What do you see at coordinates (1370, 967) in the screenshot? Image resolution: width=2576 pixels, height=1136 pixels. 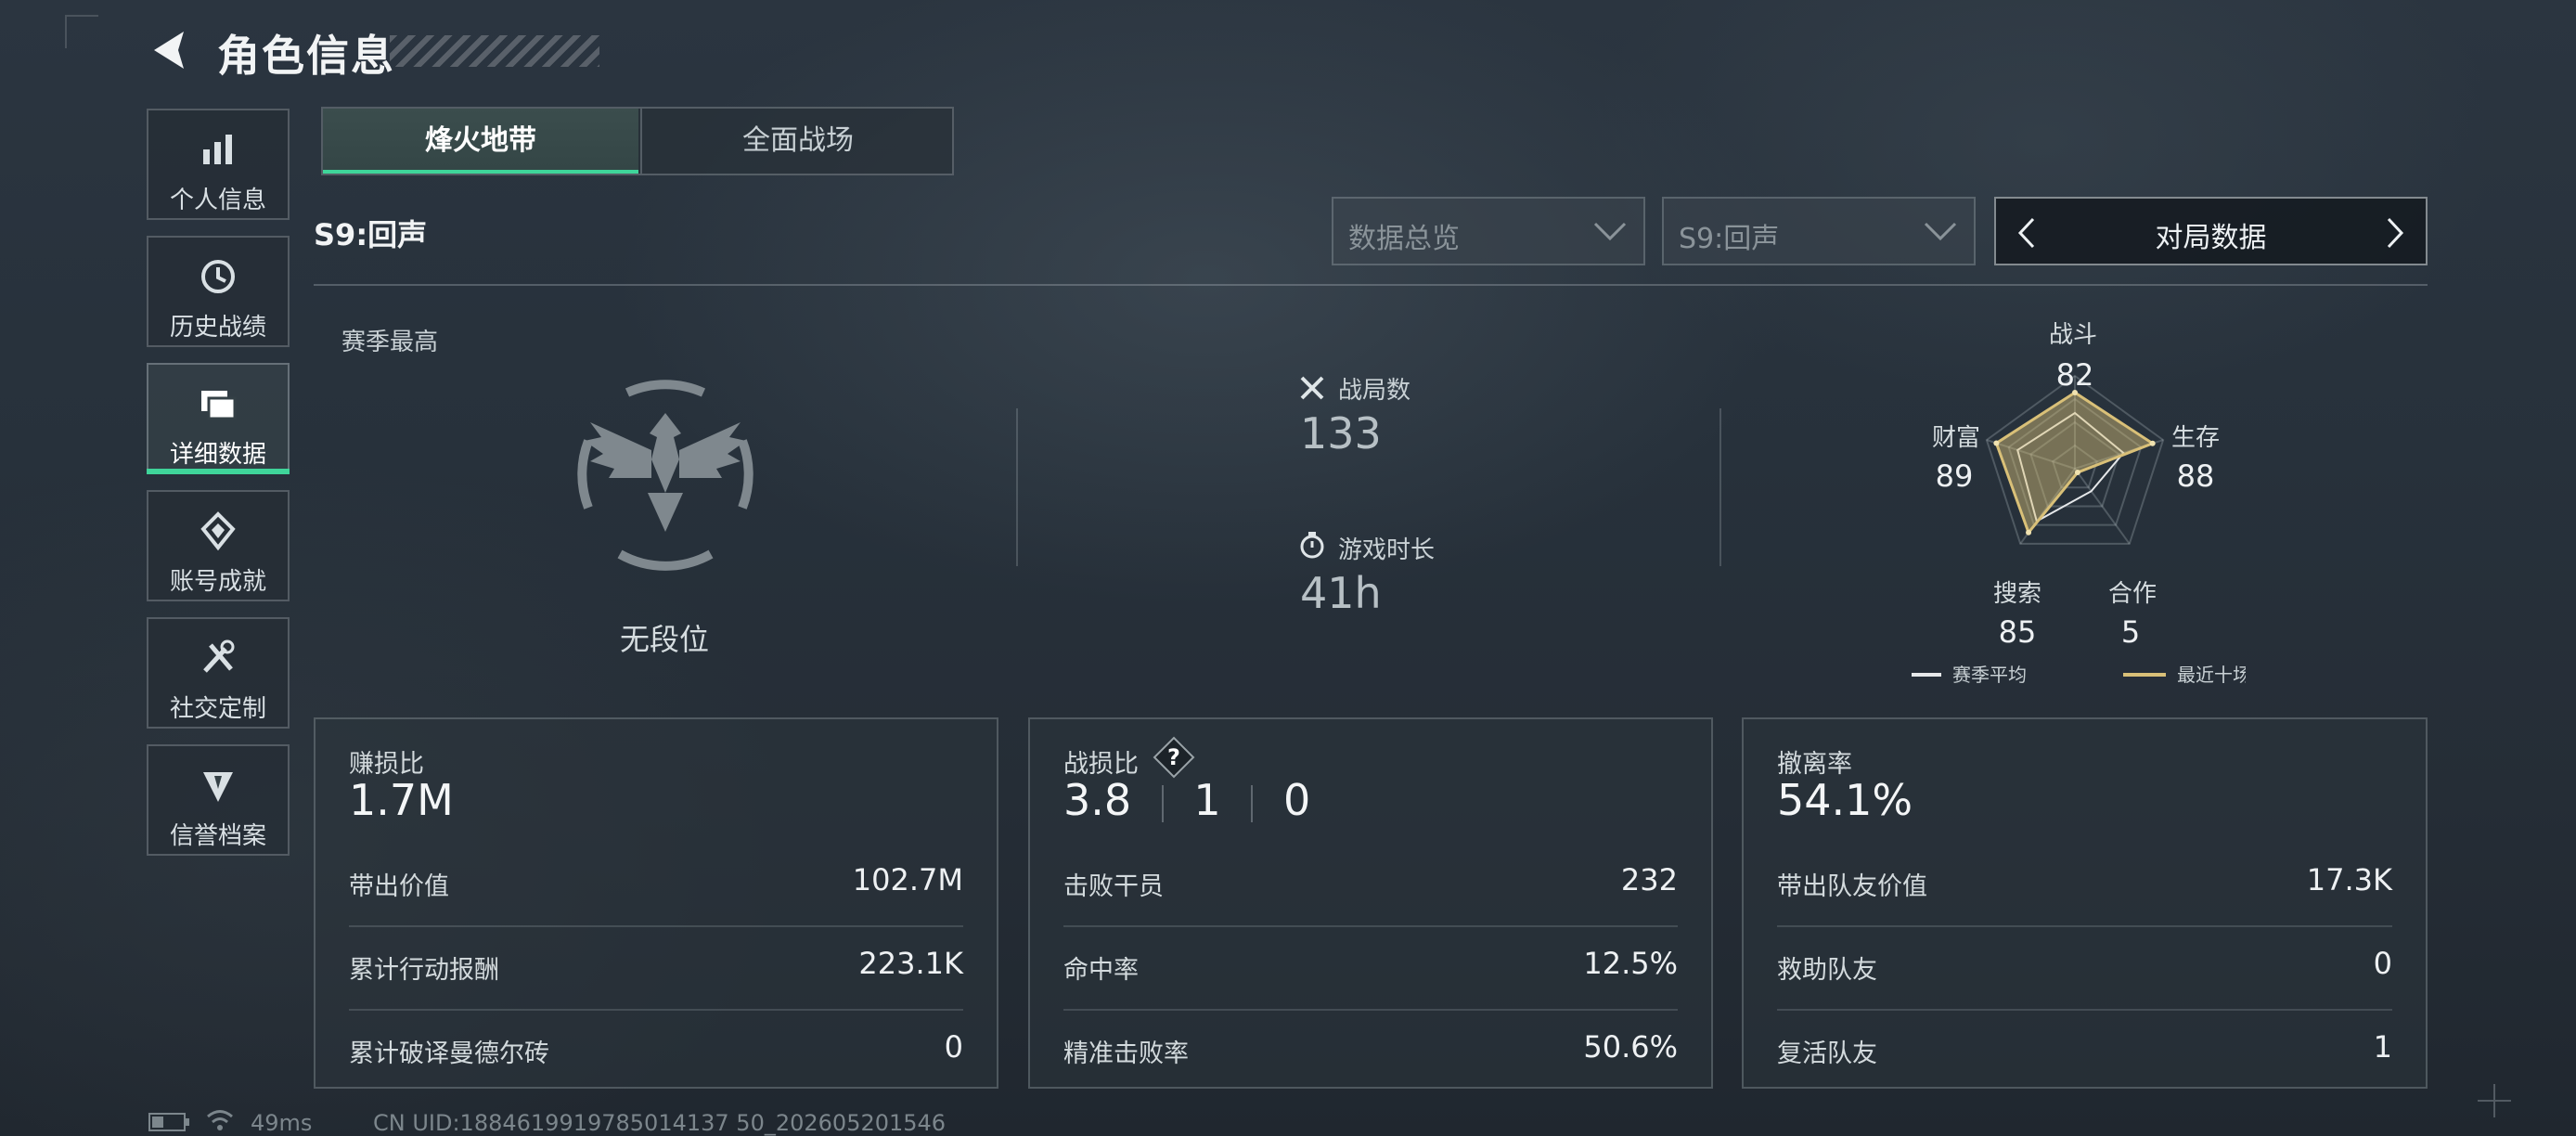 I see `stat-row: 命中率 12.5%` at bounding box center [1370, 967].